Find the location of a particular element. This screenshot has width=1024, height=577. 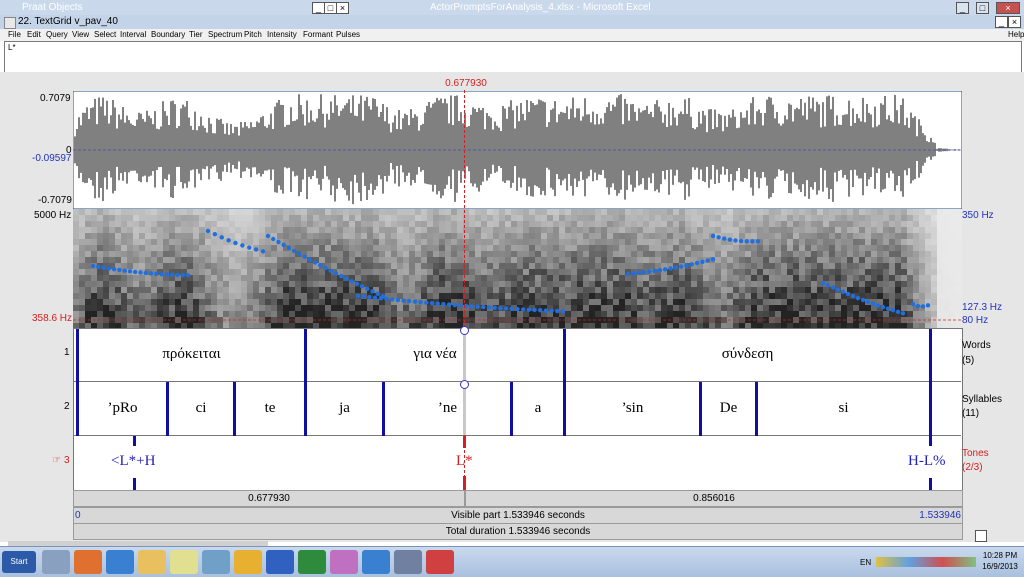

syllable-interval: ci is located at coordinates (201, 408).